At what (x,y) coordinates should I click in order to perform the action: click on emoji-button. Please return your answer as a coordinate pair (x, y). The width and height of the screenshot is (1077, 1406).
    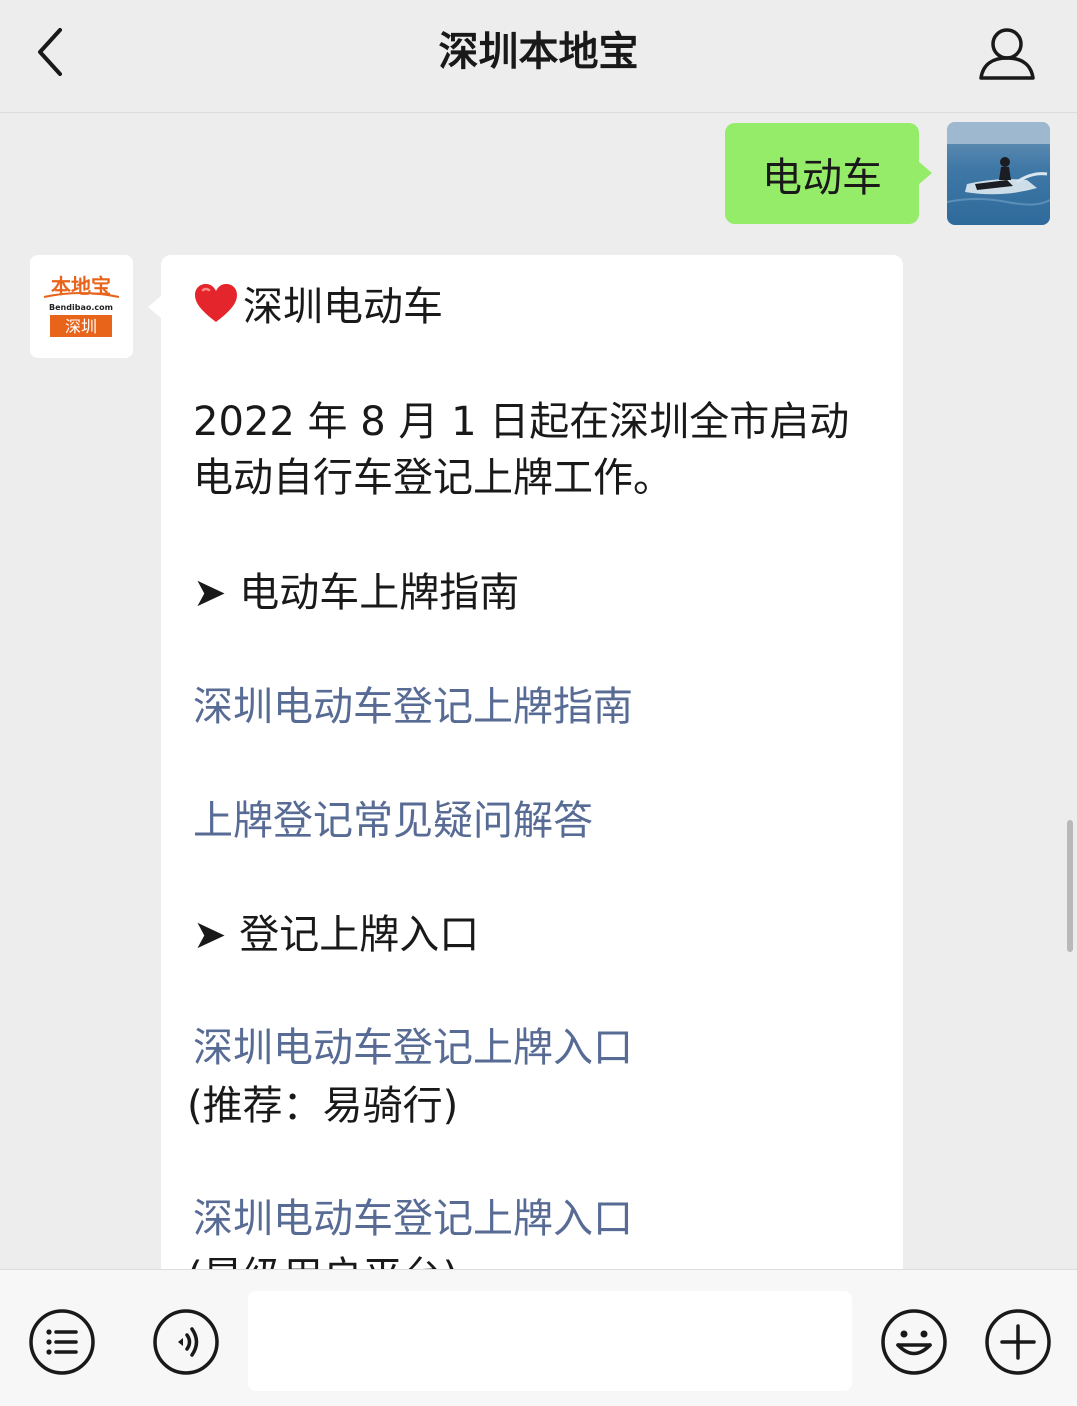
    Looking at the image, I should click on (913, 1341).